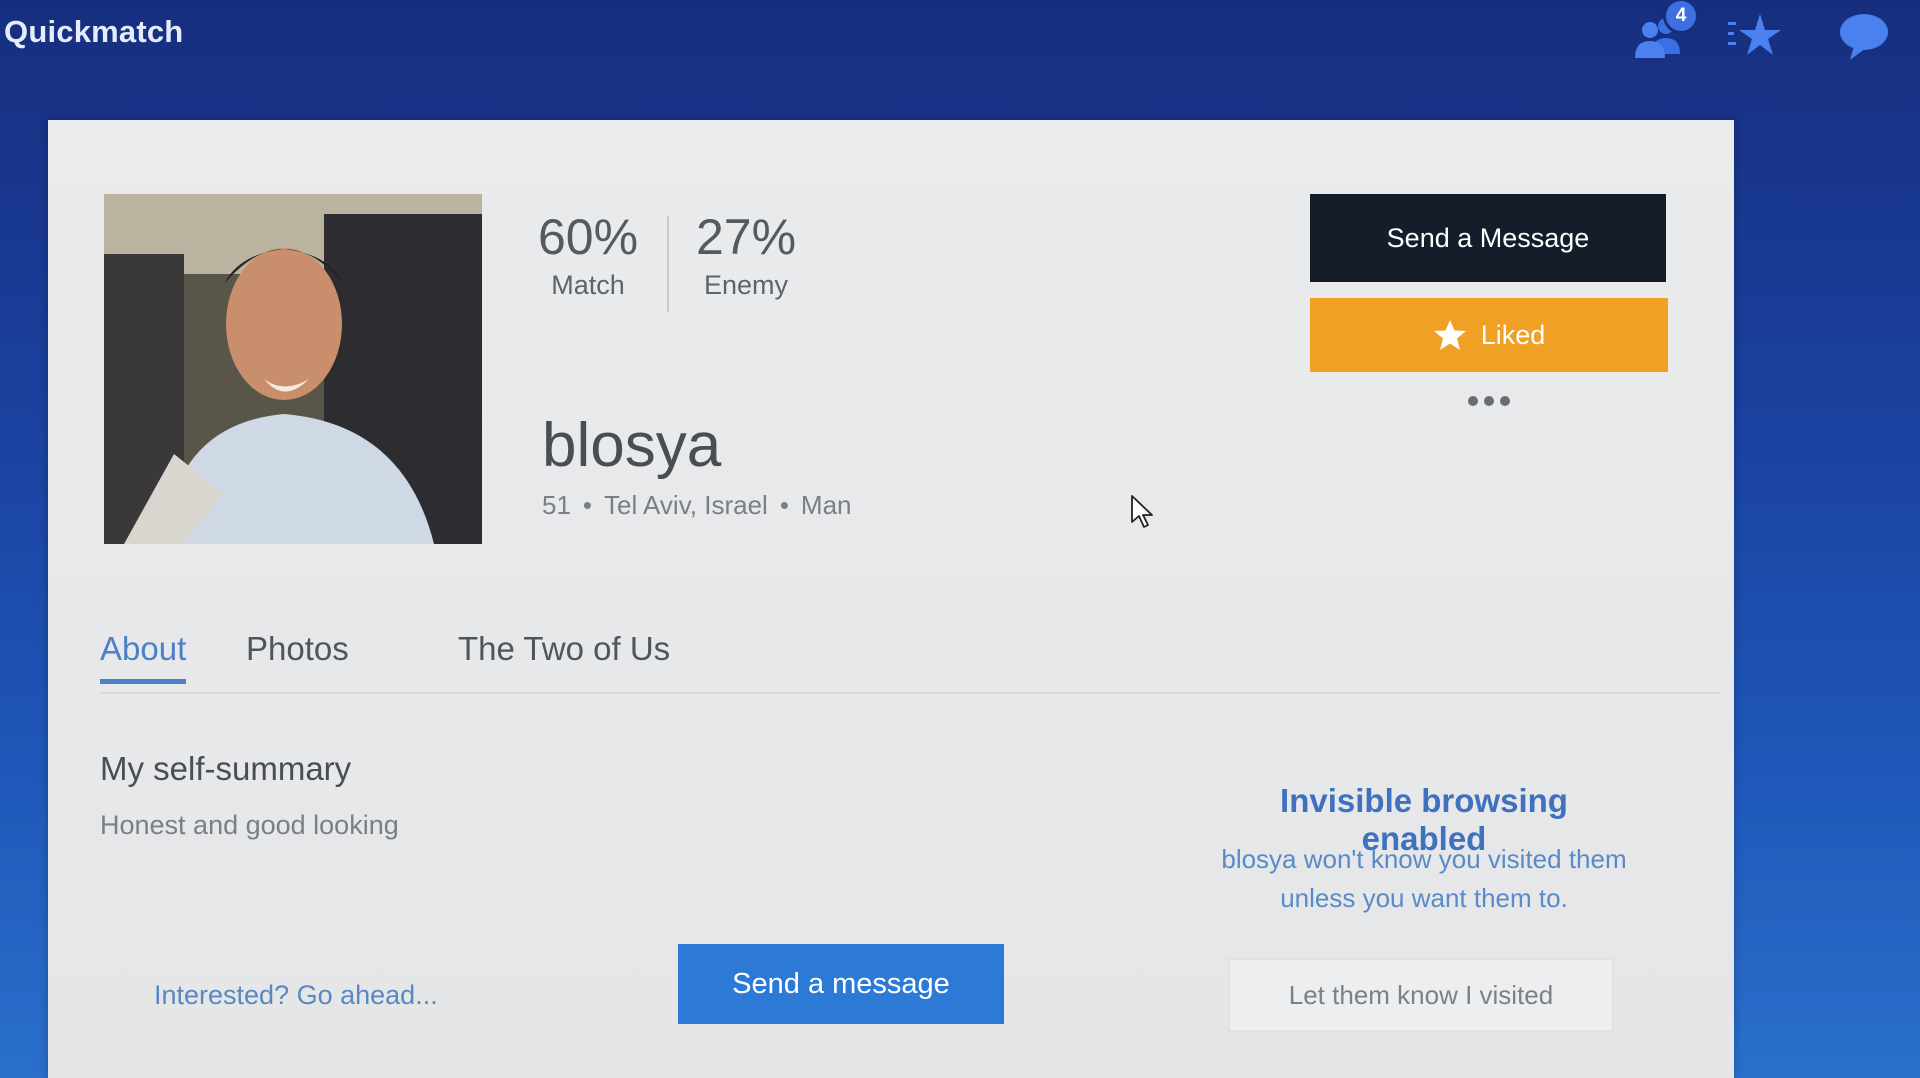 The width and height of the screenshot is (1920, 1078). I want to click on match-percent: 60%, so click(588, 237).